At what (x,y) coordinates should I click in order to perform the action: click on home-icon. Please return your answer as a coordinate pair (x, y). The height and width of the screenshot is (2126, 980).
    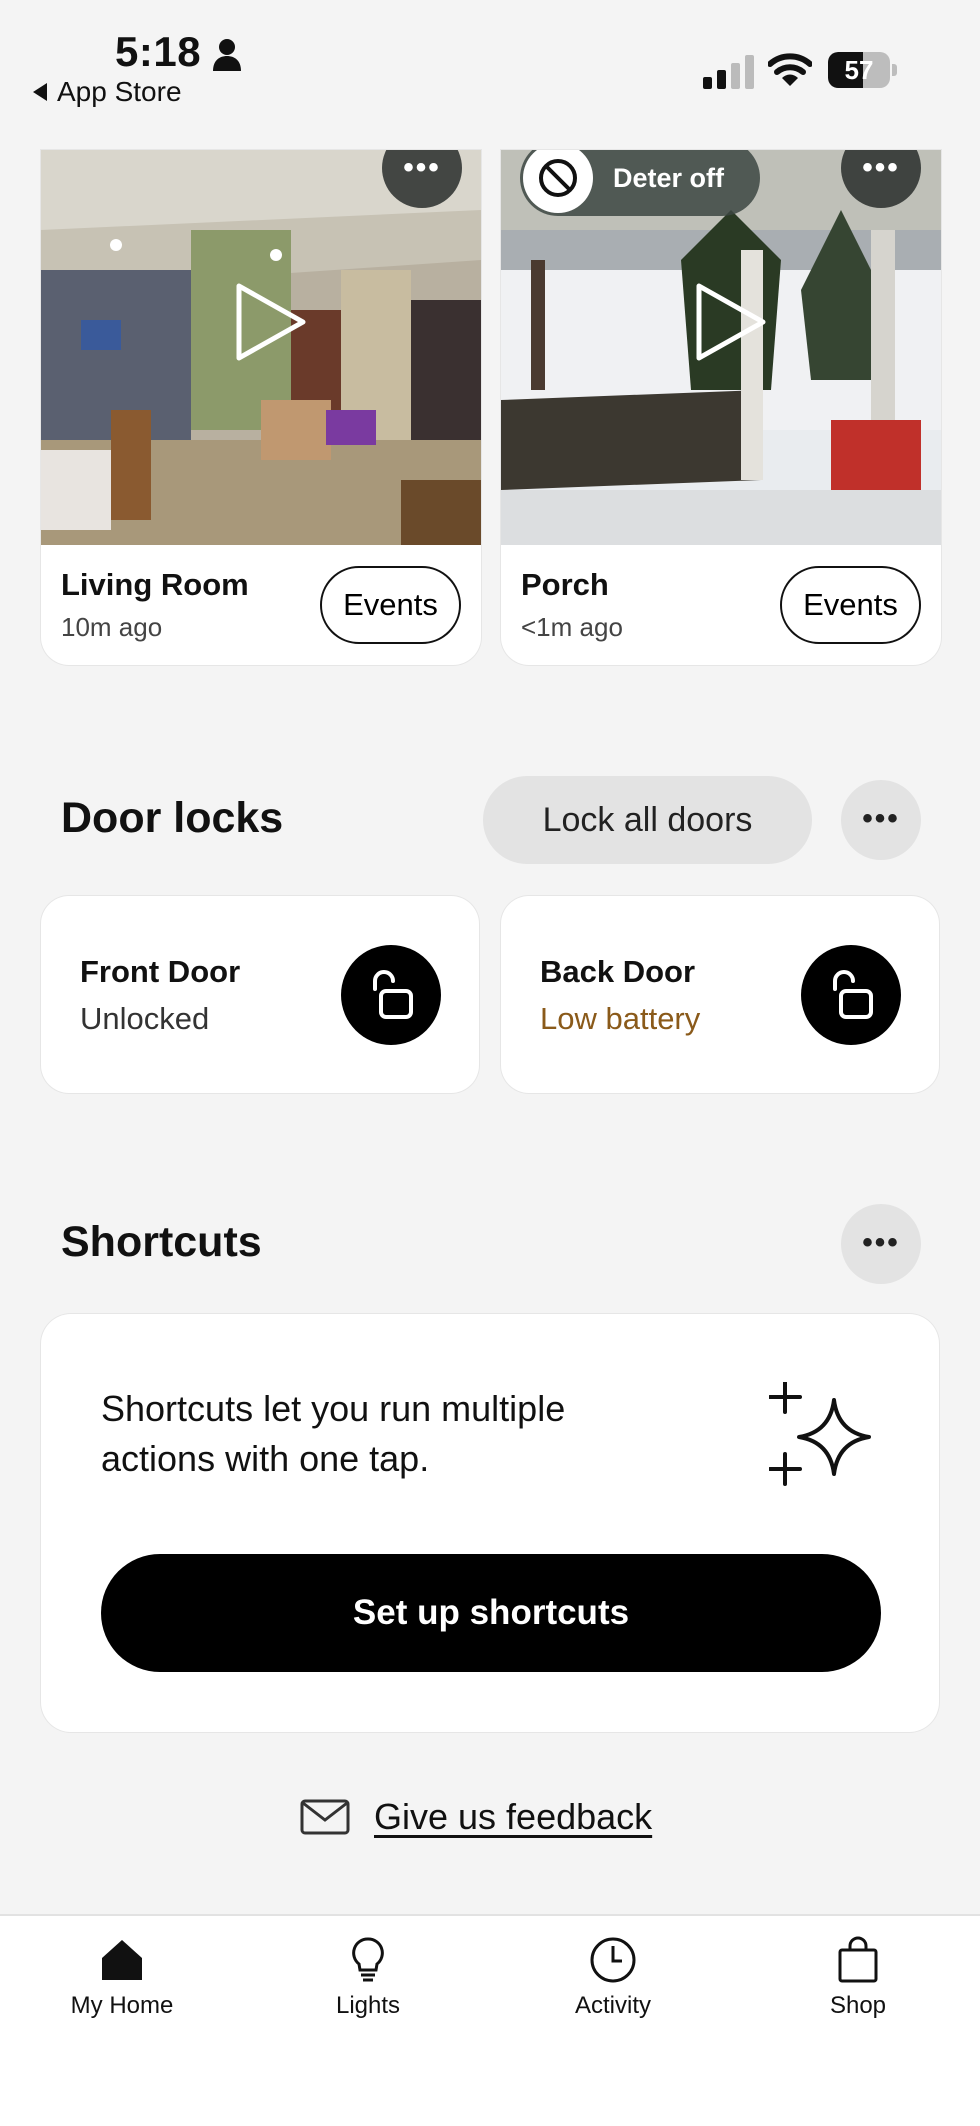
    Looking at the image, I should click on (122, 1960).